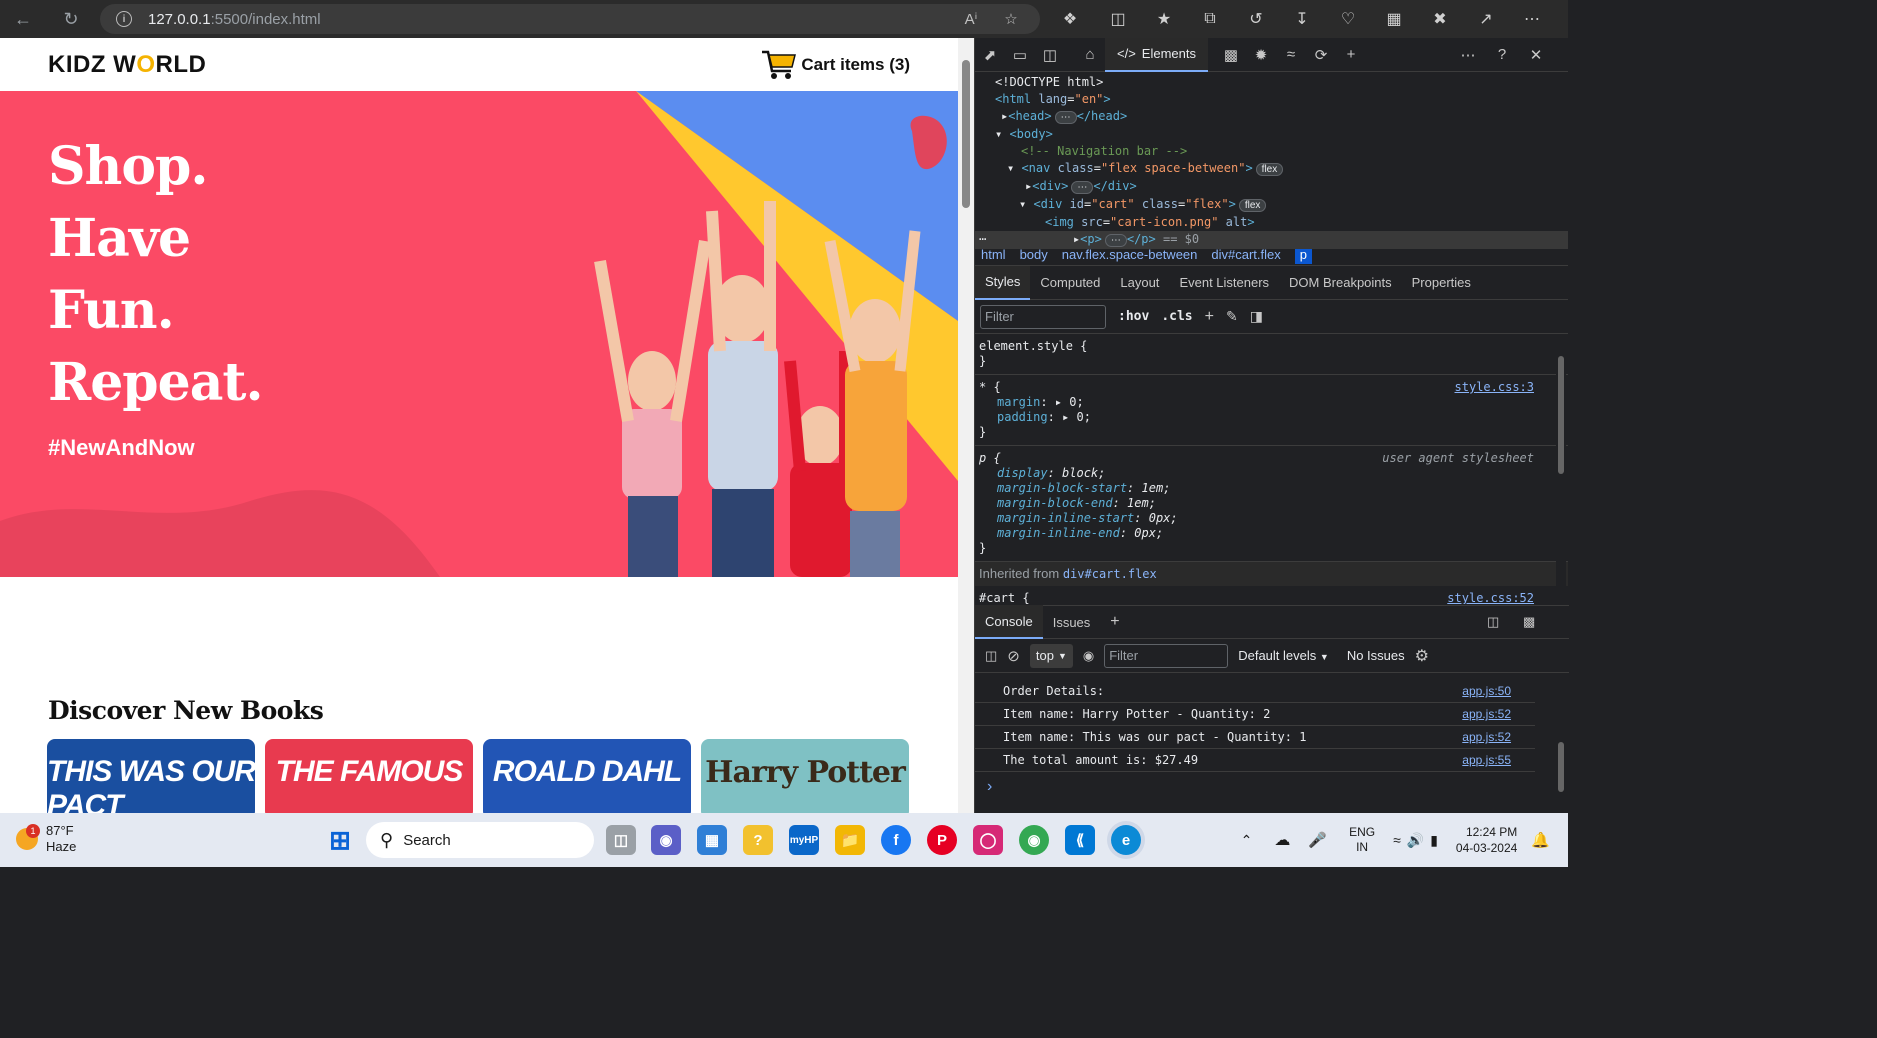 The height and width of the screenshot is (1038, 1877). Describe the element at coordinates (1415, 840) in the screenshot. I see `volume-icon: 🔊` at that location.